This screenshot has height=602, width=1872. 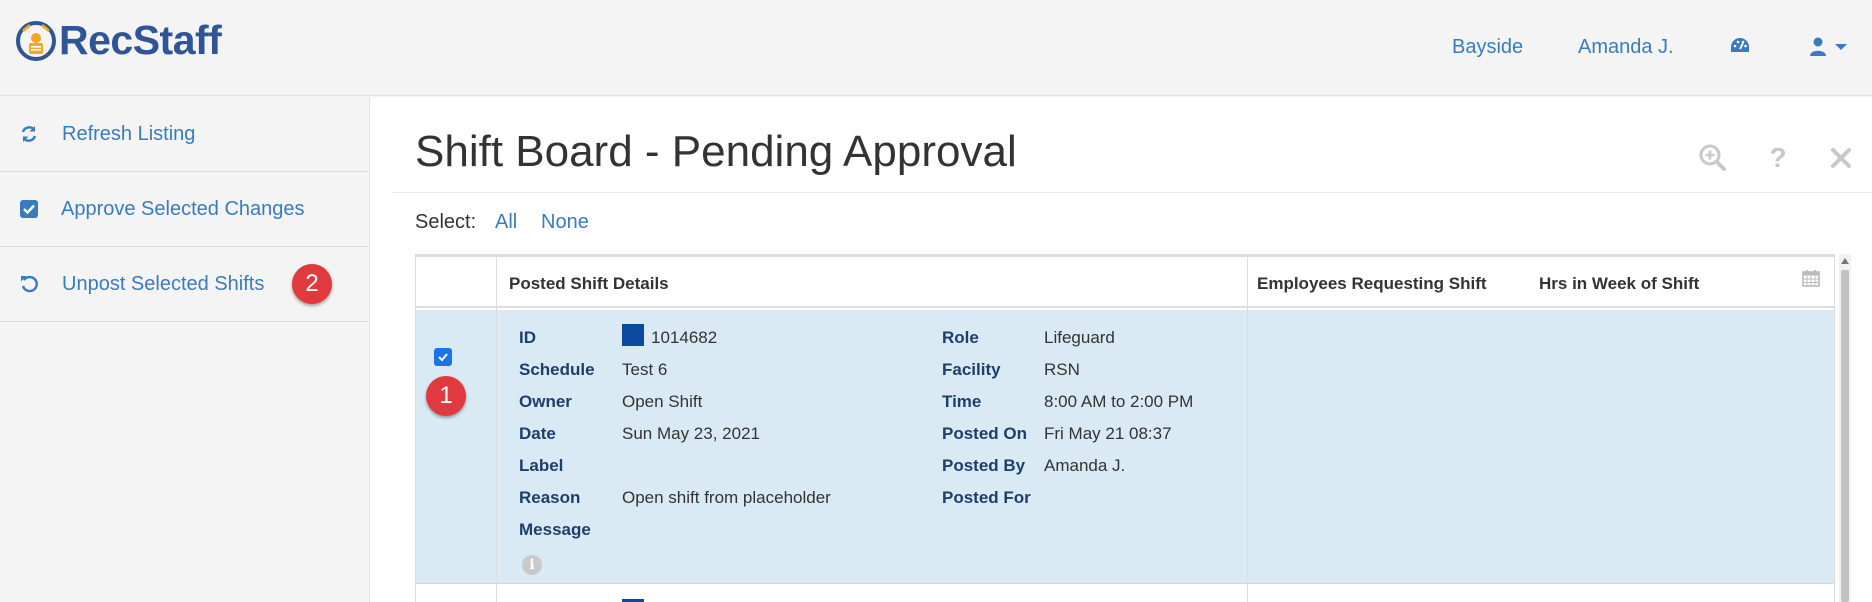 What do you see at coordinates (506, 222) in the screenshot?
I see `select-all-link: All` at bounding box center [506, 222].